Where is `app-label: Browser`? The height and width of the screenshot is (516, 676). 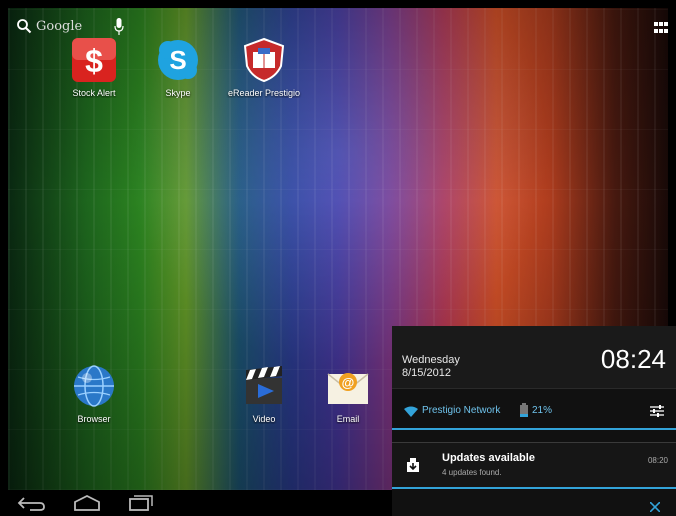 app-label: Browser is located at coordinates (94, 419).